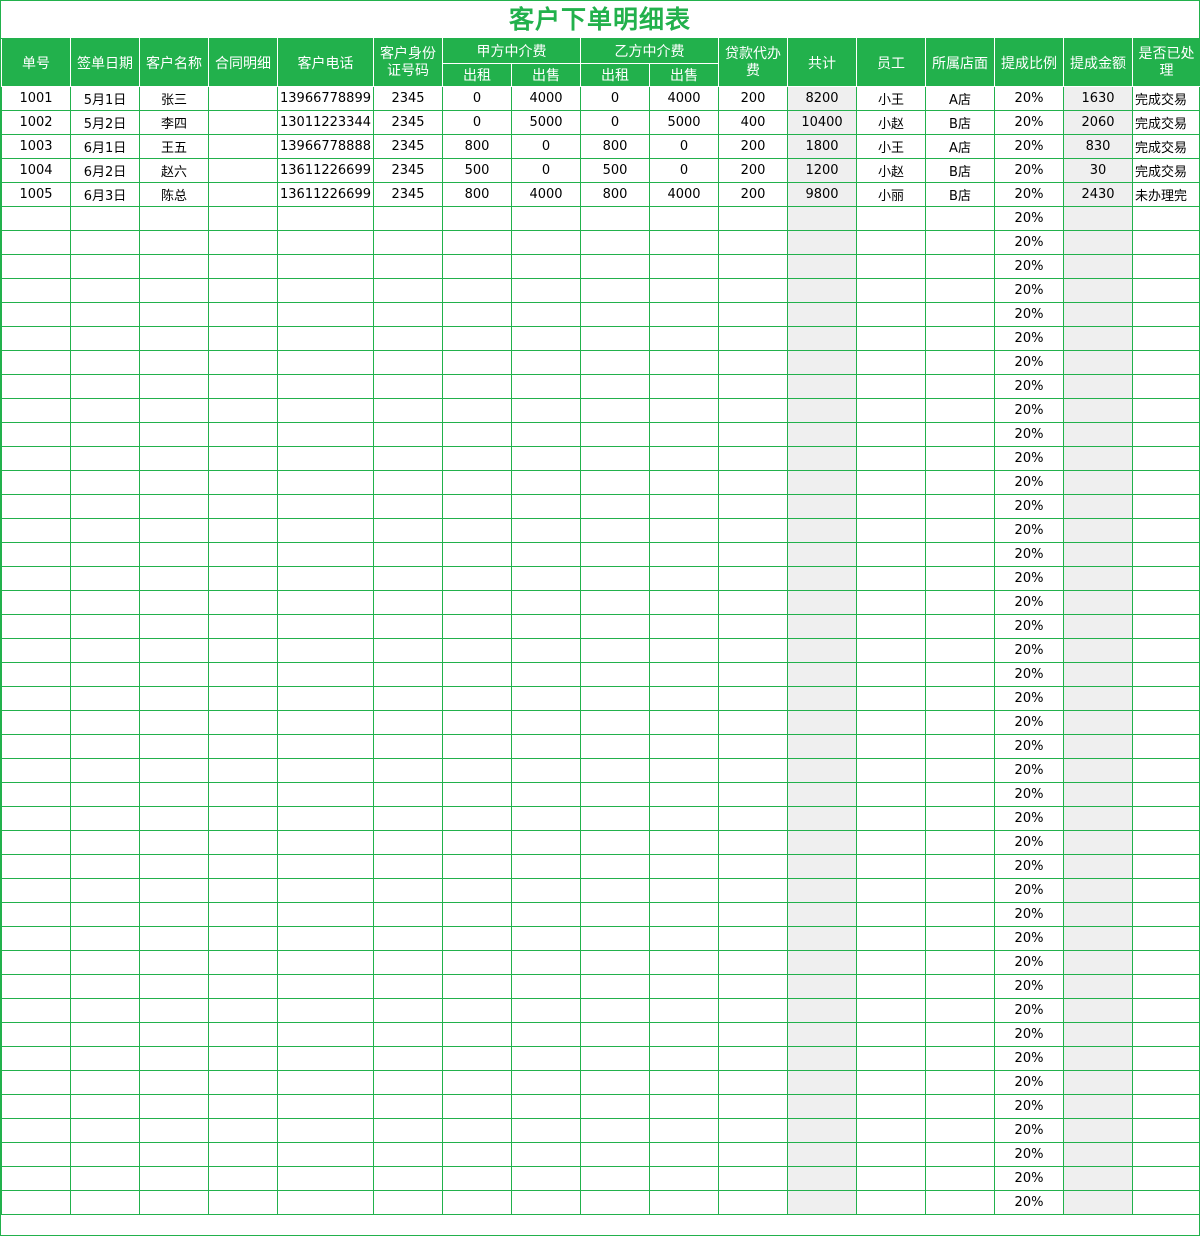 The height and width of the screenshot is (1236, 1200). Describe the element at coordinates (408, 98) in the screenshot. I see `customer-id-cell: 2345` at that location.